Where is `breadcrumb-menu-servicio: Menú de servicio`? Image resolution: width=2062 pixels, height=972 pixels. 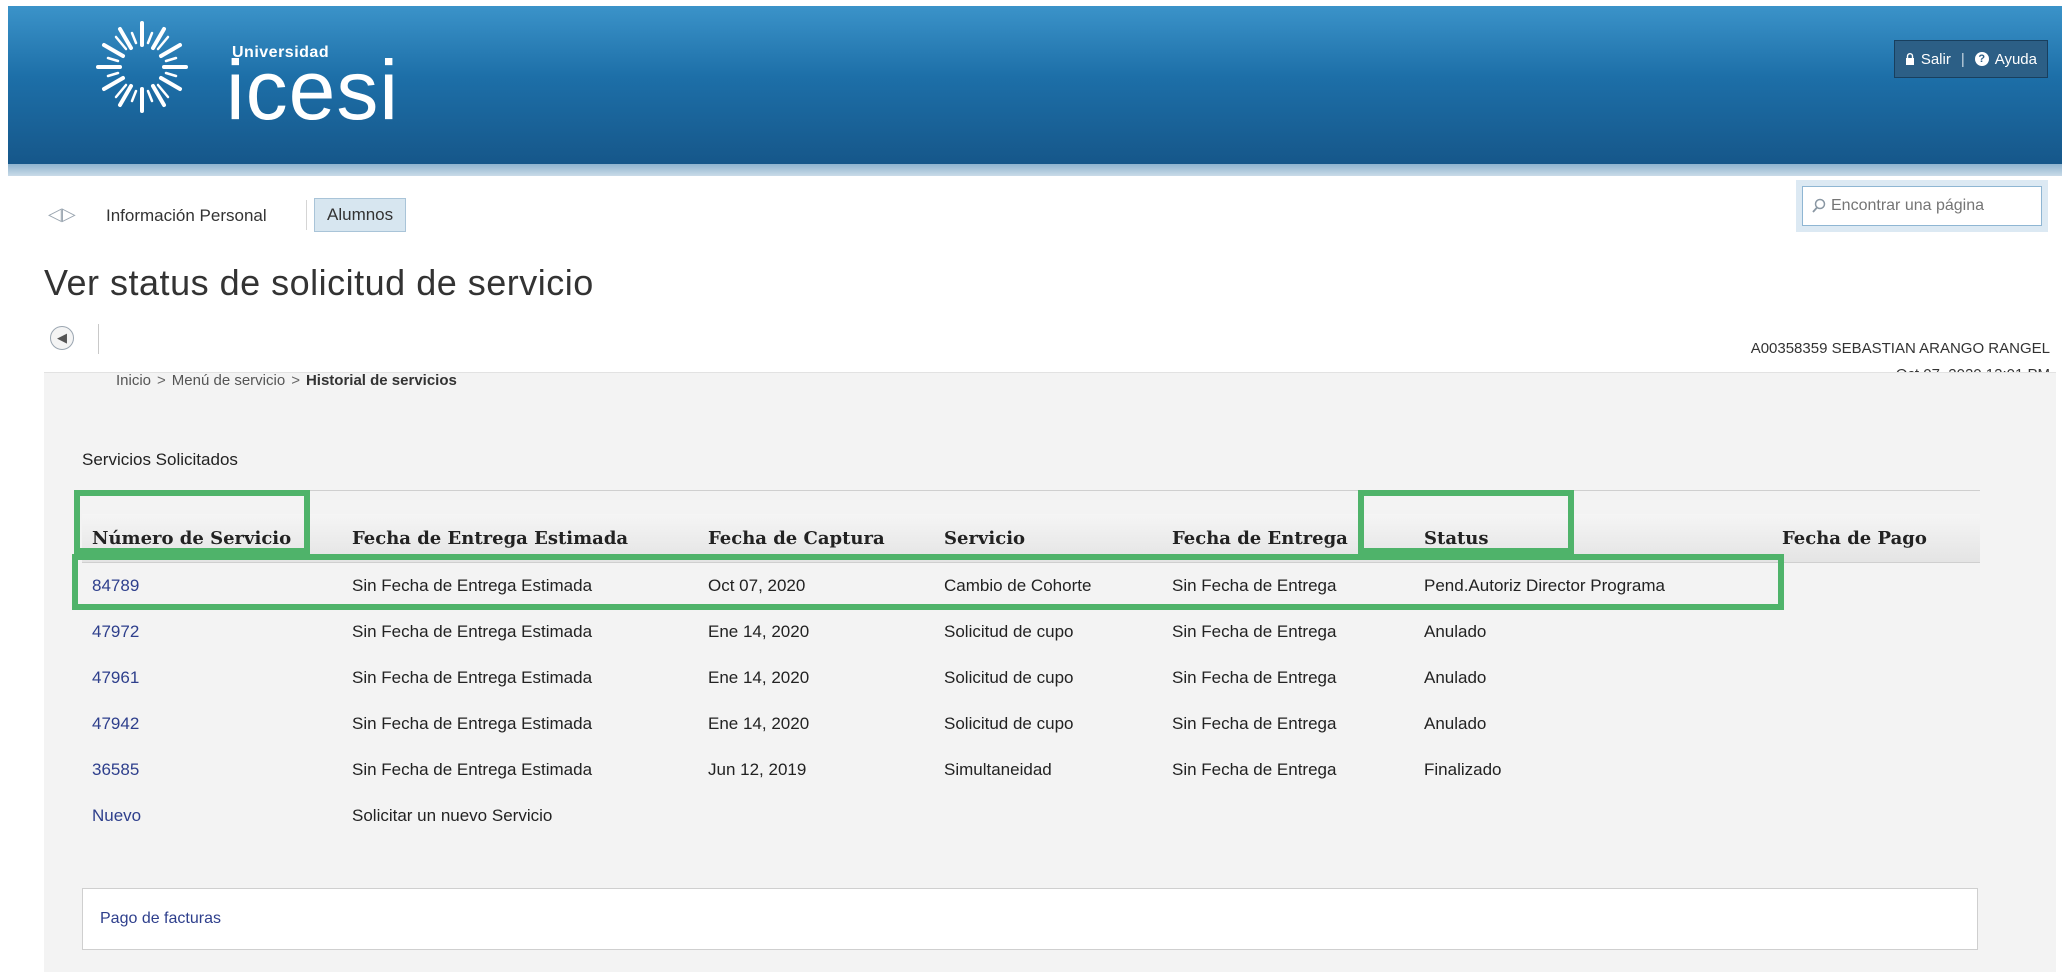 breadcrumb-menu-servicio: Menú de servicio is located at coordinates (228, 380).